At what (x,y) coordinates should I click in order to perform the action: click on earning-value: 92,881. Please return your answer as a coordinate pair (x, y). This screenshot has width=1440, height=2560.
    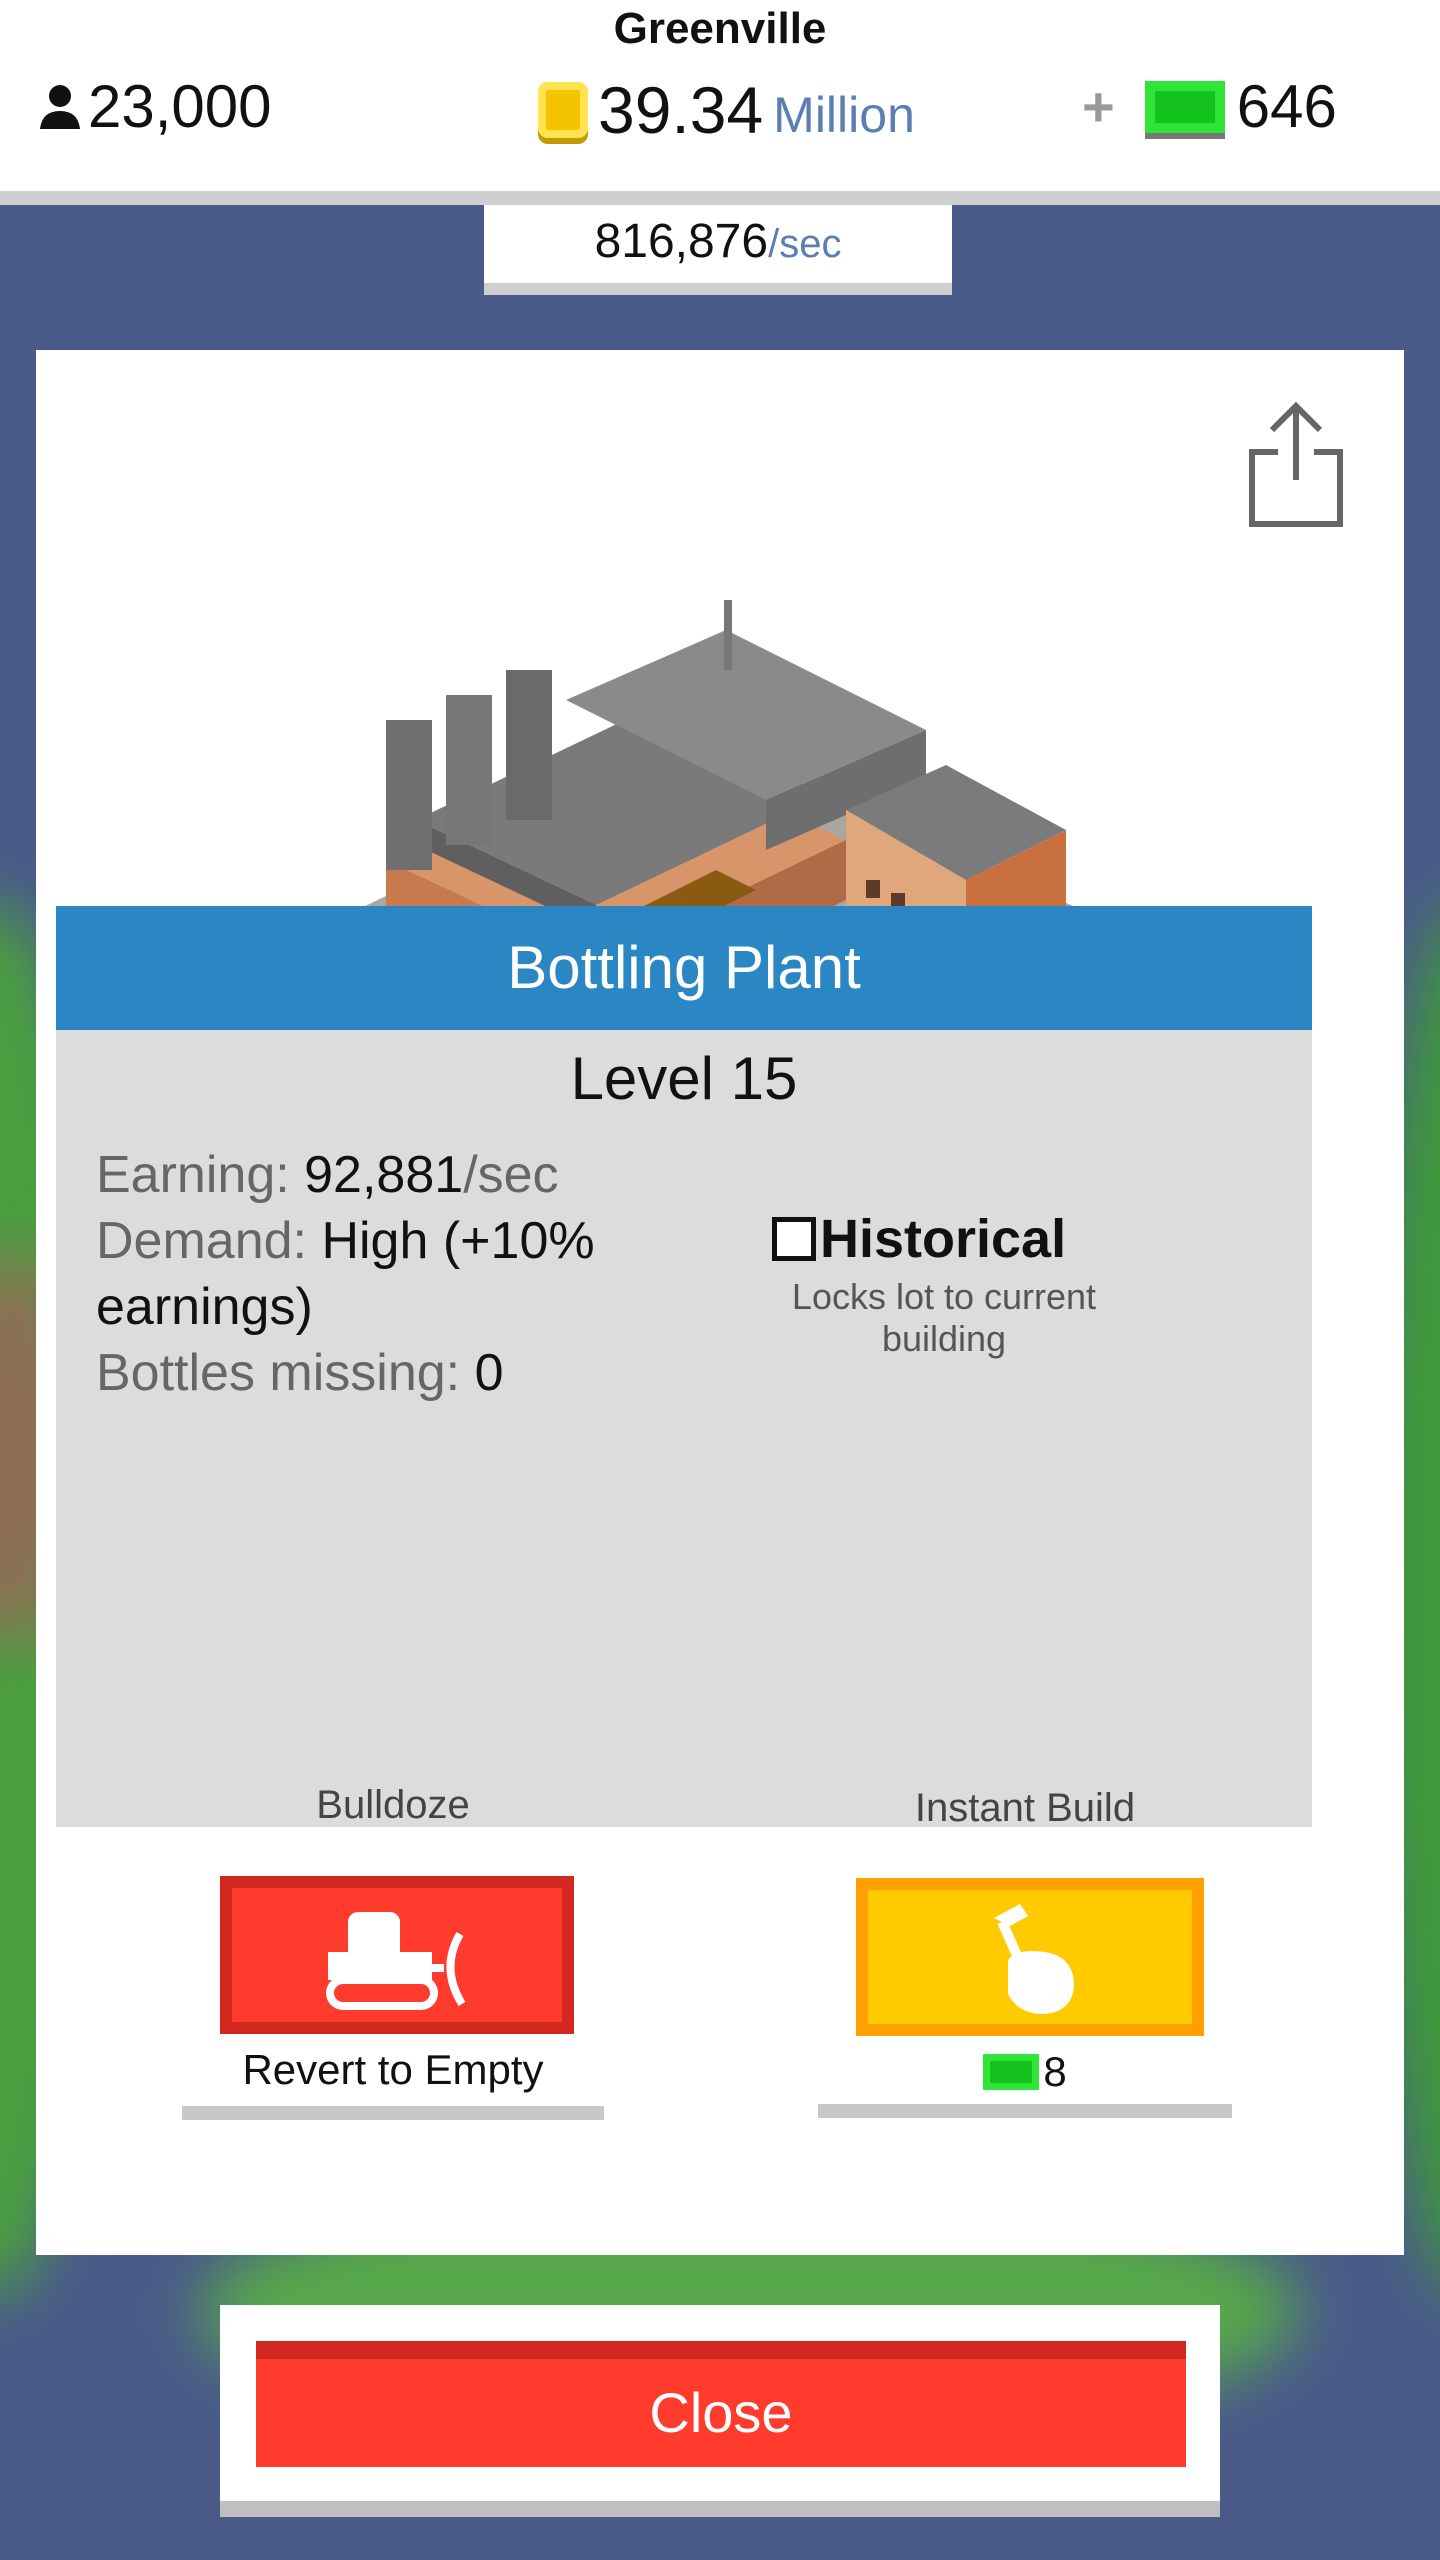
    Looking at the image, I should click on (384, 1175).